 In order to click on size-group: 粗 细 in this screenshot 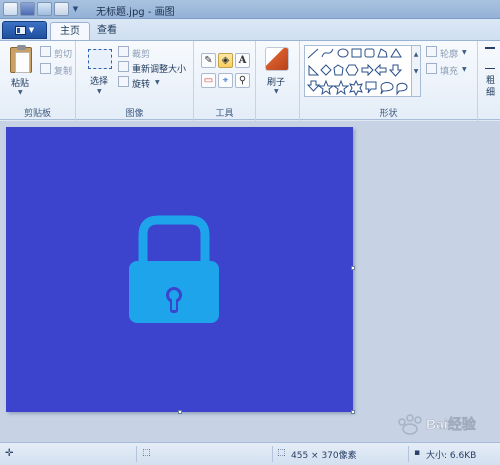, I will do `click(489, 81)`.